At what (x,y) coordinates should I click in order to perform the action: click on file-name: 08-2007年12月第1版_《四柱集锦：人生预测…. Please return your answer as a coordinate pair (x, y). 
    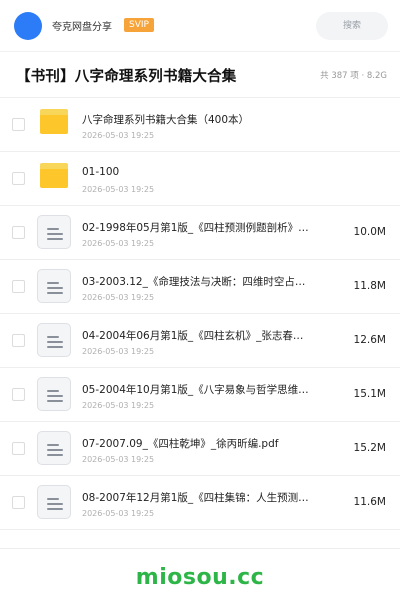
    Looking at the image, I should click on (195, 498).